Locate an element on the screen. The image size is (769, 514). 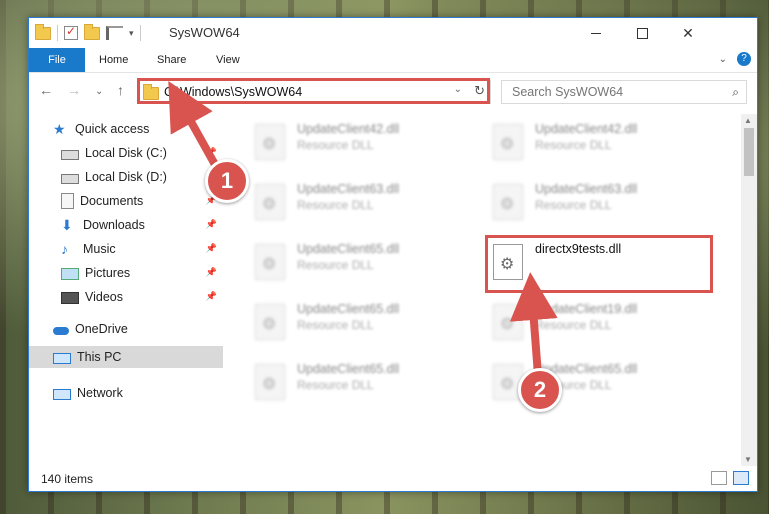
sidebar-item-this-pc: This PC is located at coordinates (126, 357).